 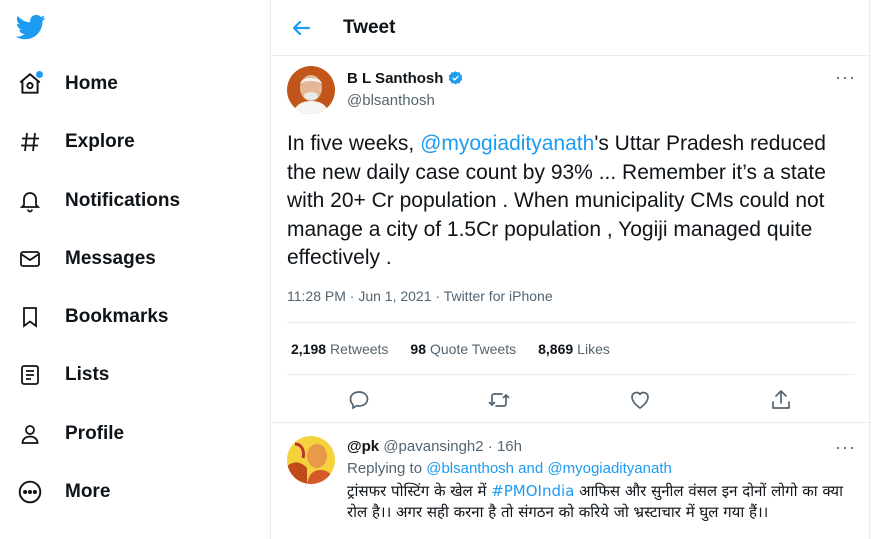 I want to click on reply-author-name: @pk, so click(x=363, y=446).